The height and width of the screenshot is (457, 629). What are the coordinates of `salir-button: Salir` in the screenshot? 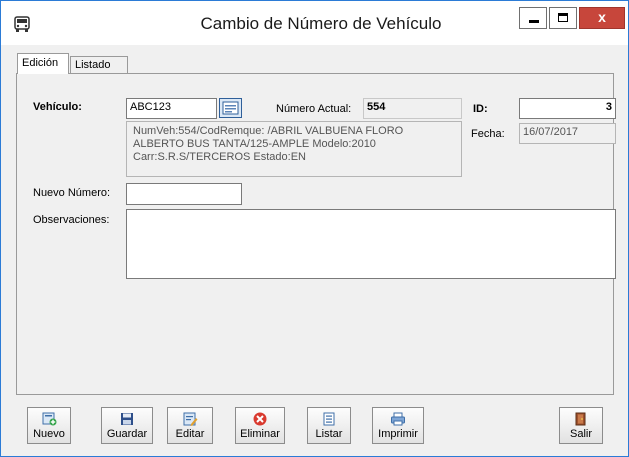 It's located at (581, 425).